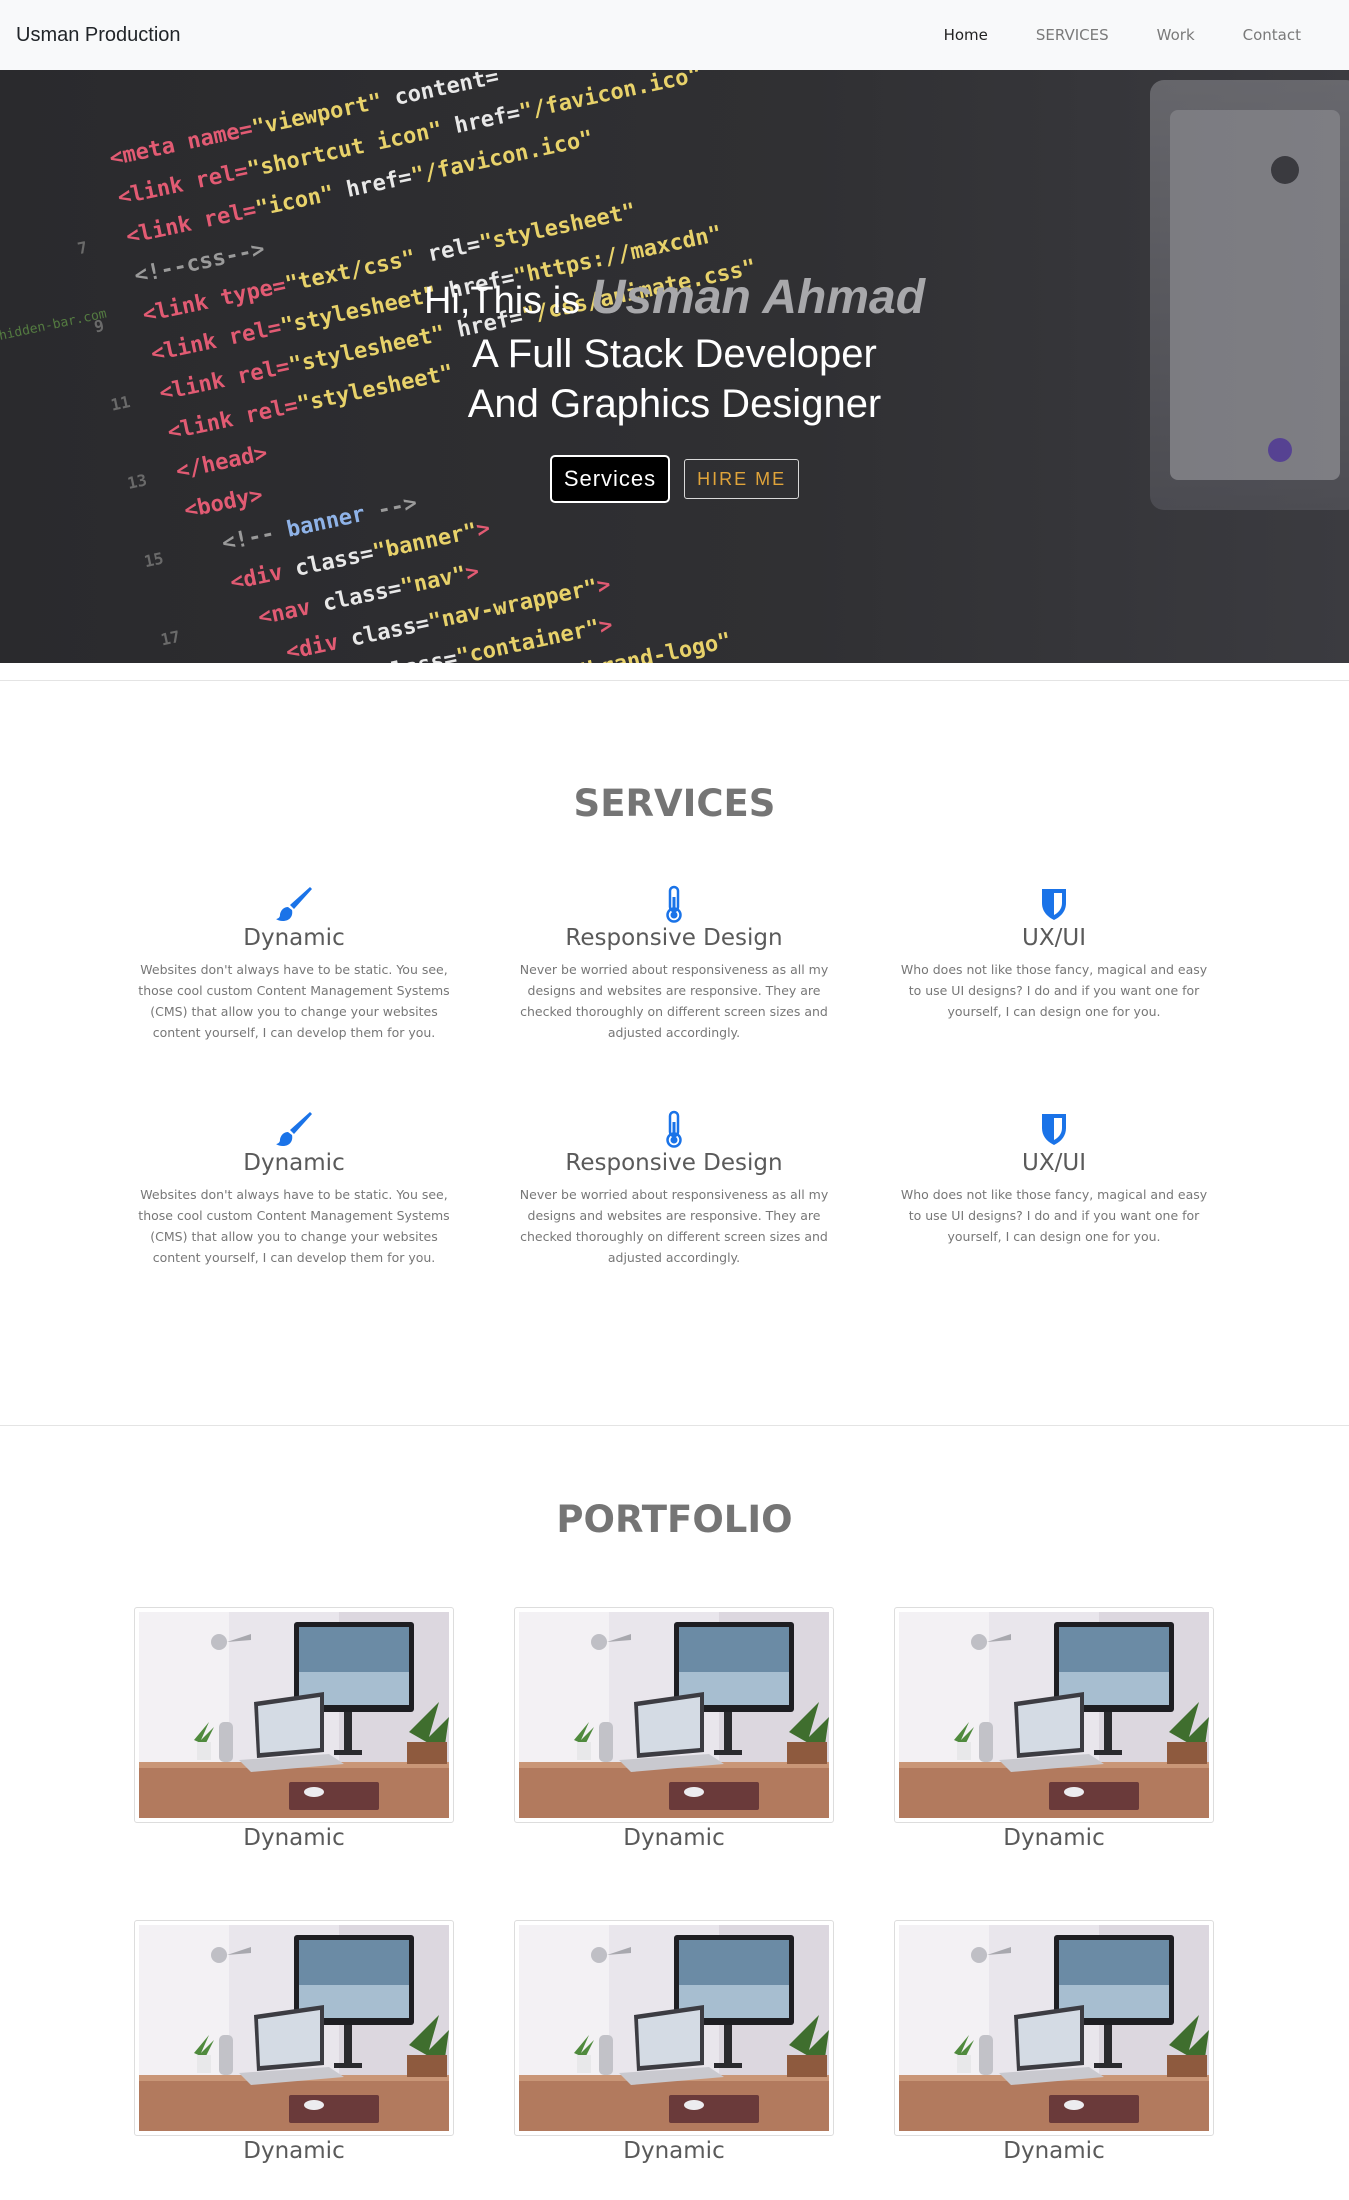 The image size is (1349, 2200). Describe the element at coordinates (1176, 35) in the screenshot. I see `nav-work: Work` at that location.